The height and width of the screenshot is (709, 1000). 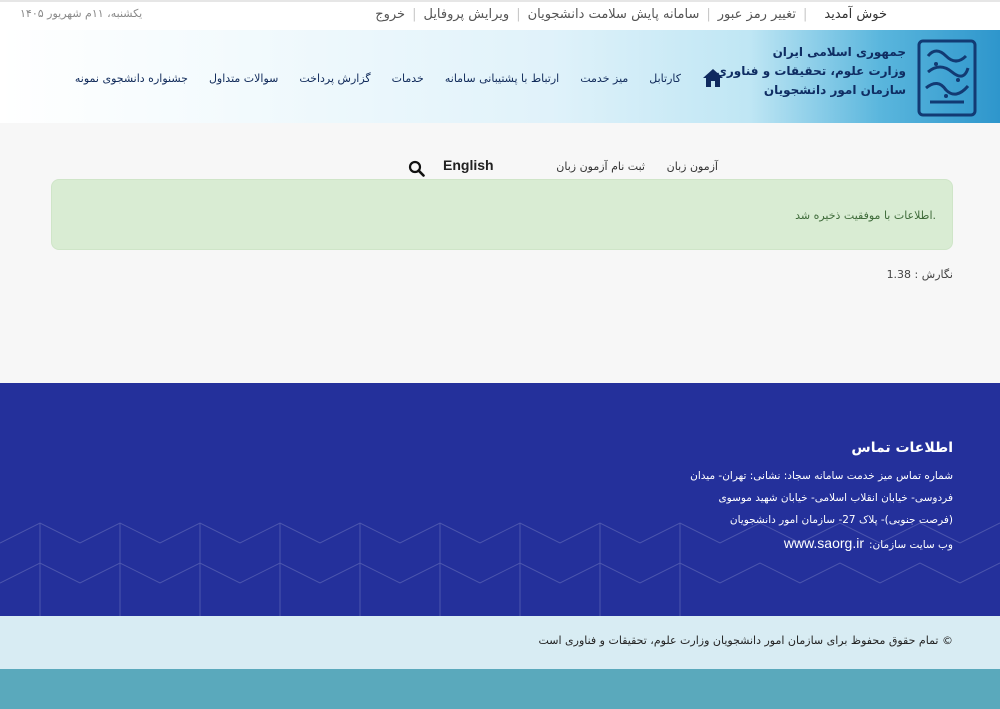 What do you see at coordinates (408, 78) in the screenshot?
I see `nav-item-services: خدمات` at bounding box center [408, 78].